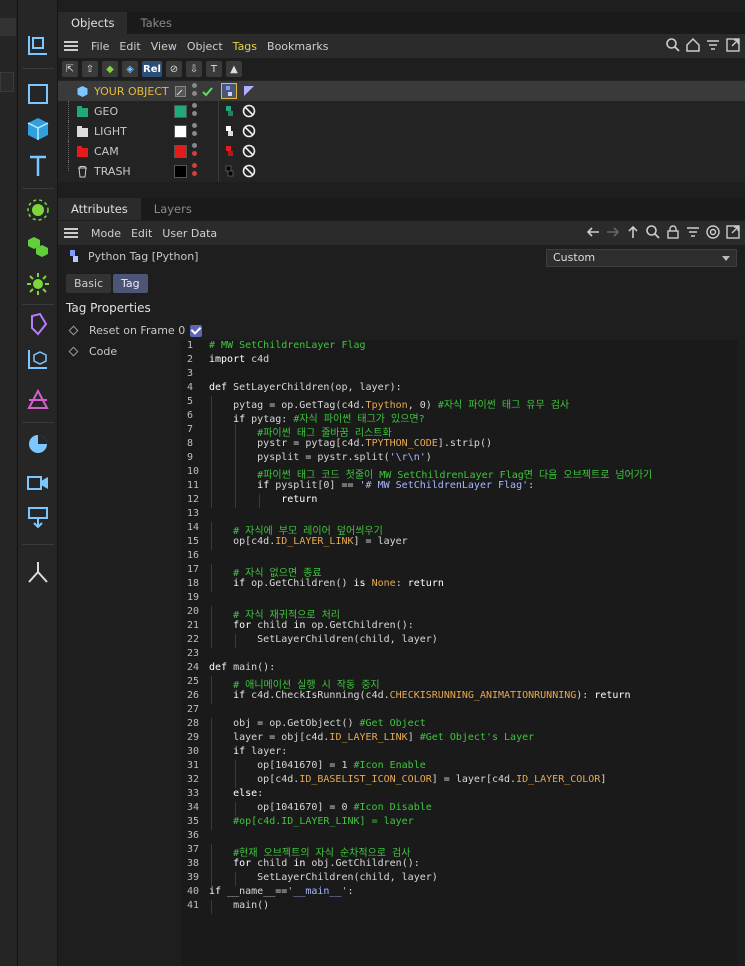 The image size is (745, 966). I want to click on block-icon: ⊘, so click(173, 69).